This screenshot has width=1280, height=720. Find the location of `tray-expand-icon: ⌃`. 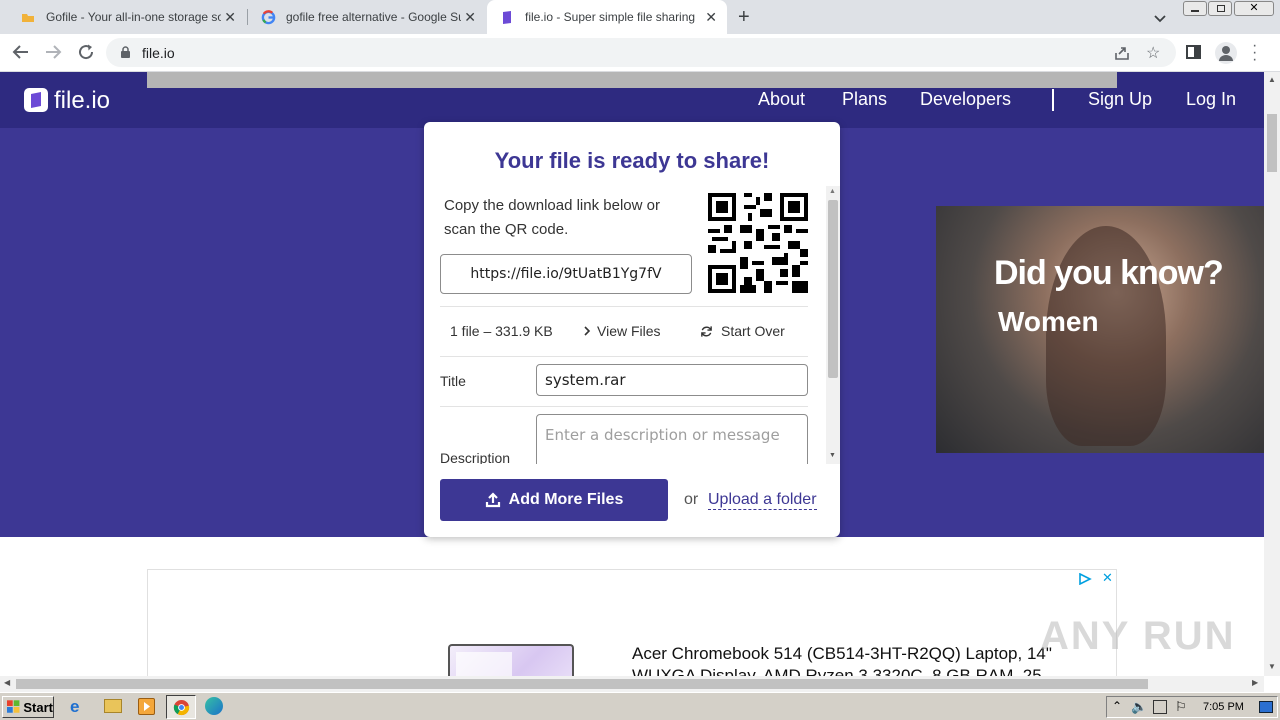

tray-expand-icon: ⌃ is located at coordinates (1117, 706).